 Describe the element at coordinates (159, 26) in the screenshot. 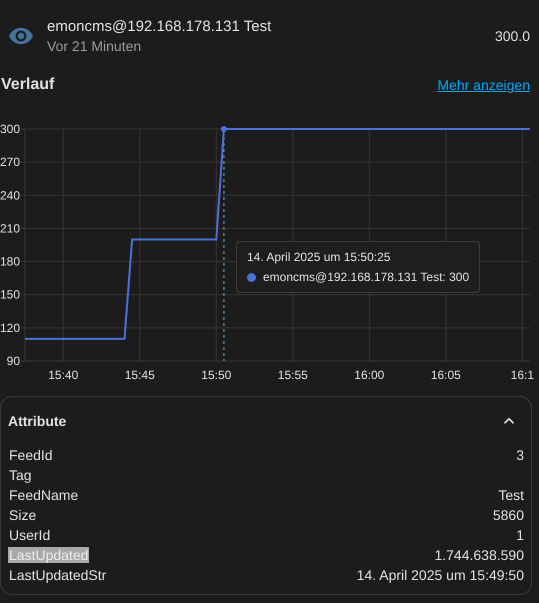

I see `entity-name: emoncms@192.168.178.131 Test` at that location.